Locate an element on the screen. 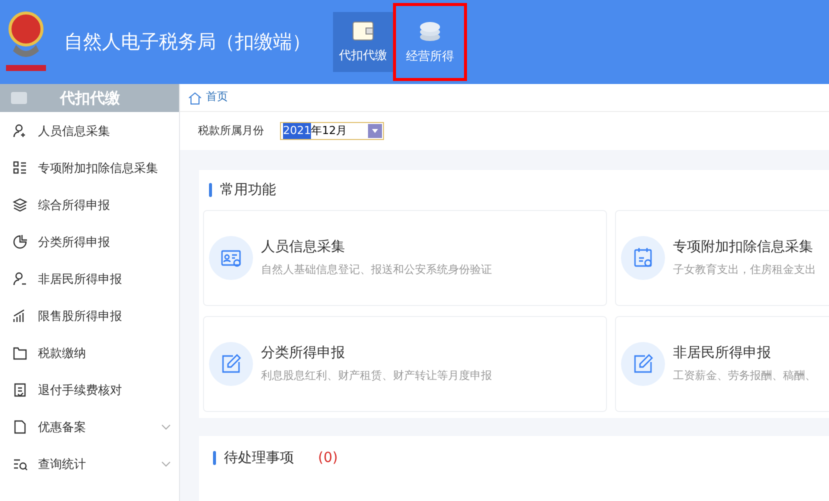  function-card: 人员信息采集 自然人基础信息登记、报送和公安系统身份验证 is located at coordinates (405, 258).